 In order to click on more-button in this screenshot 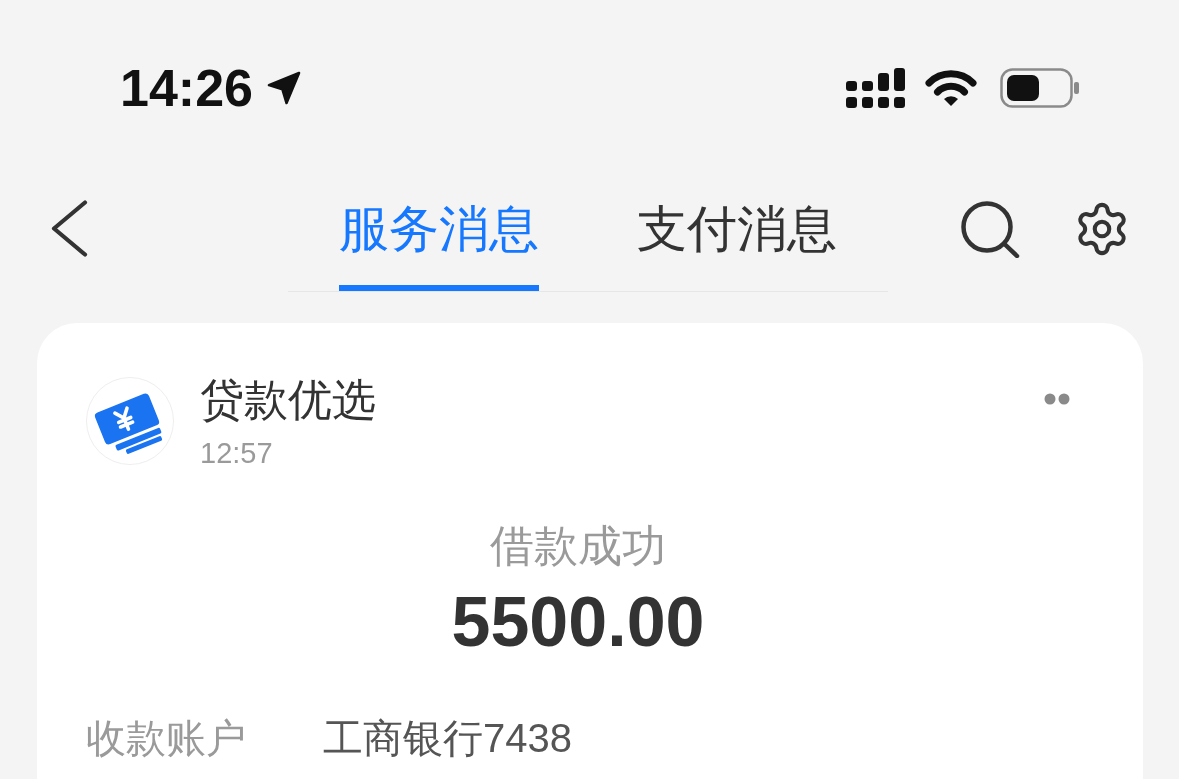, I will do `click(1057, 399)`.